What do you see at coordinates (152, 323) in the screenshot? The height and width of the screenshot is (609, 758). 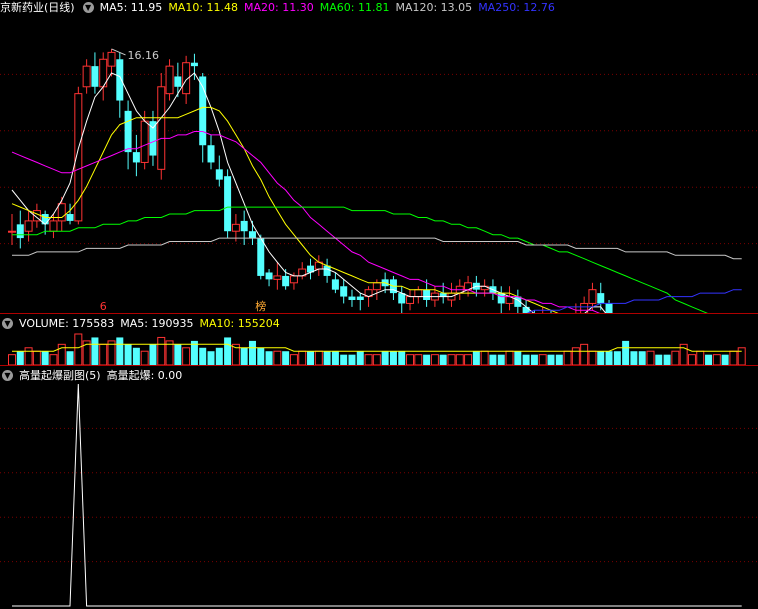 I see `volume-indicators: VOLUME: 175583 MA5: 190935 MA10: 155204` at bounding box center [152, 323].